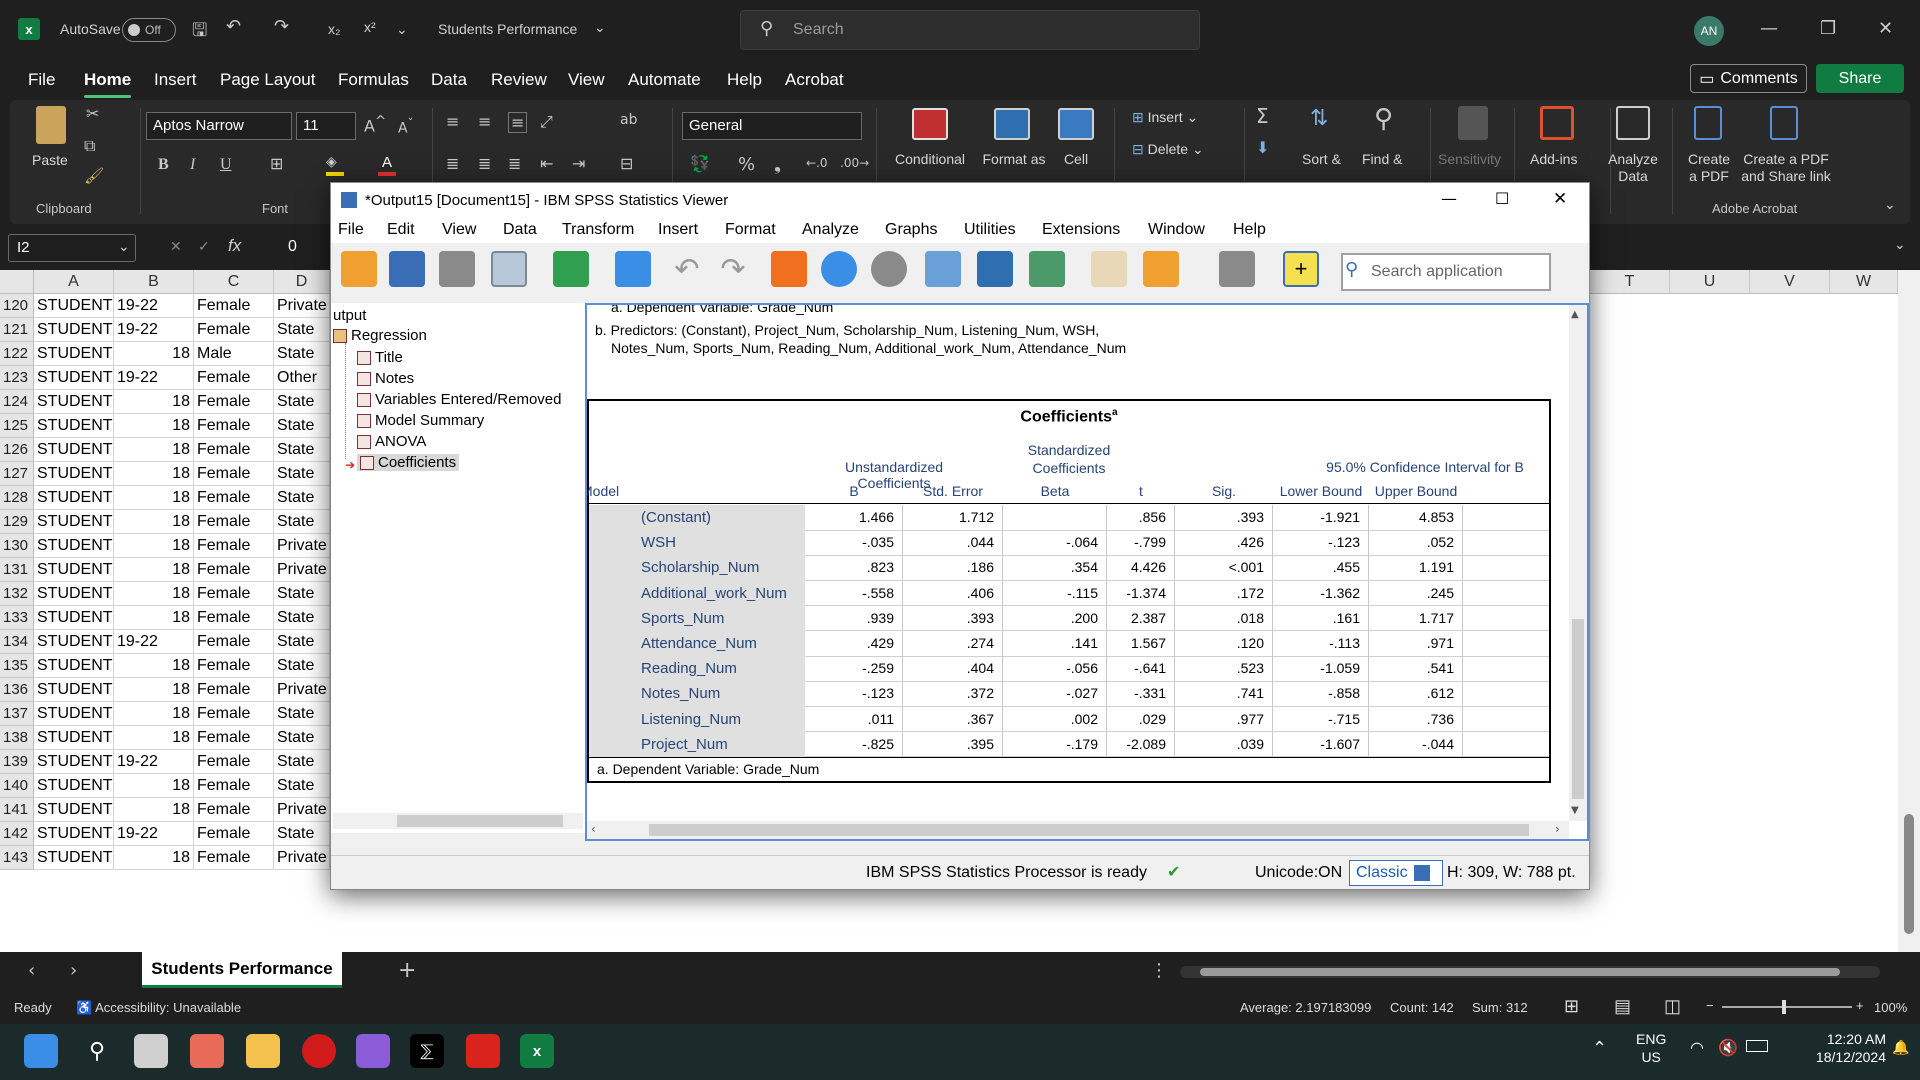  What do you see at coordinates (17, 306) in the screenshot?
I see `row-header: 120` at bounding box center [17, 306].